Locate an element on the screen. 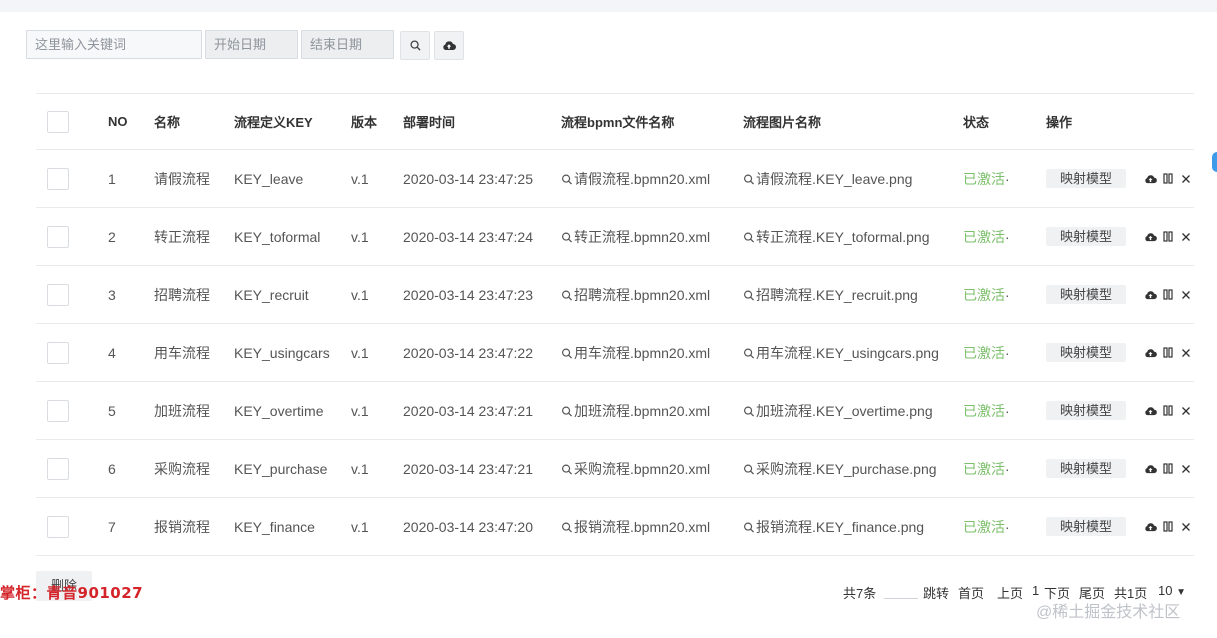  bpmn-file-link: 请假流程.bpmn20.xml is located at coordinates (635, 179).